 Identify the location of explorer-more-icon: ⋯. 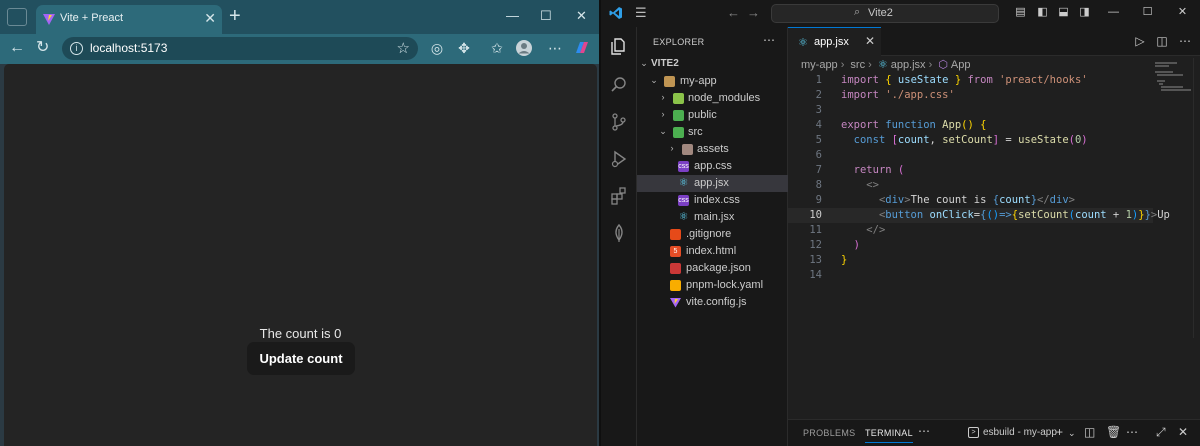
(769, 40).